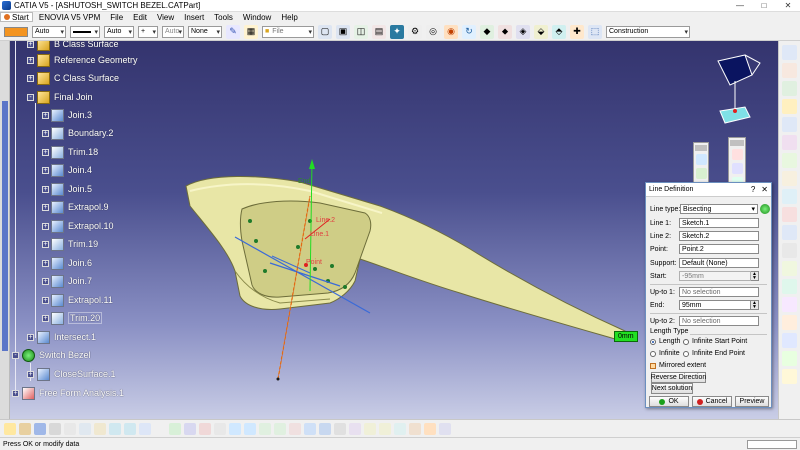 This screenshot has width=800, height=450. What do you see at coordinates (343, 31) in the screenshot?
I see `tool-2-icon: ▣` at bounding box center [343, 31].